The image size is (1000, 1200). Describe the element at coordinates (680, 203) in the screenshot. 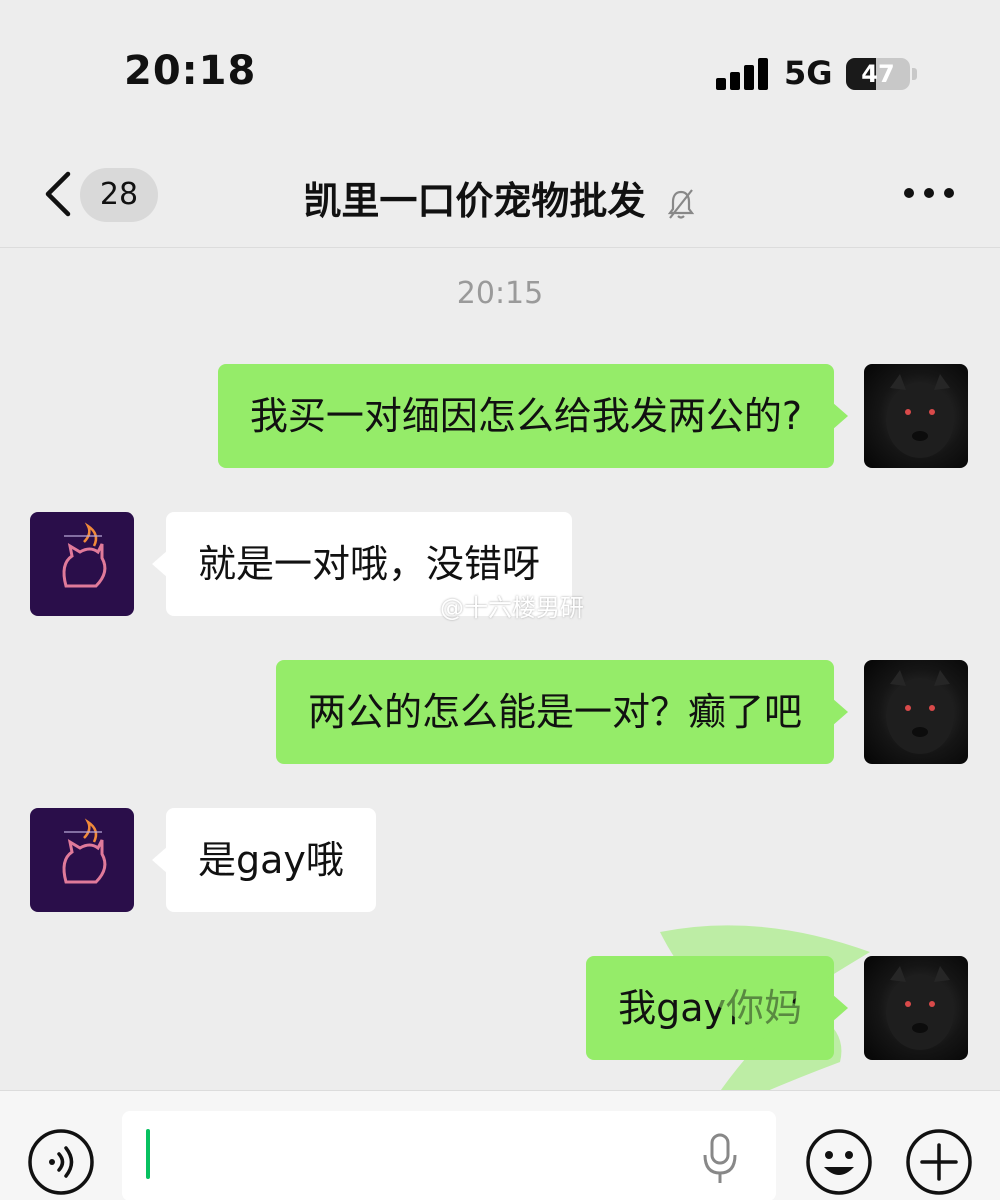

I see `mute-bell-icon` at that location.